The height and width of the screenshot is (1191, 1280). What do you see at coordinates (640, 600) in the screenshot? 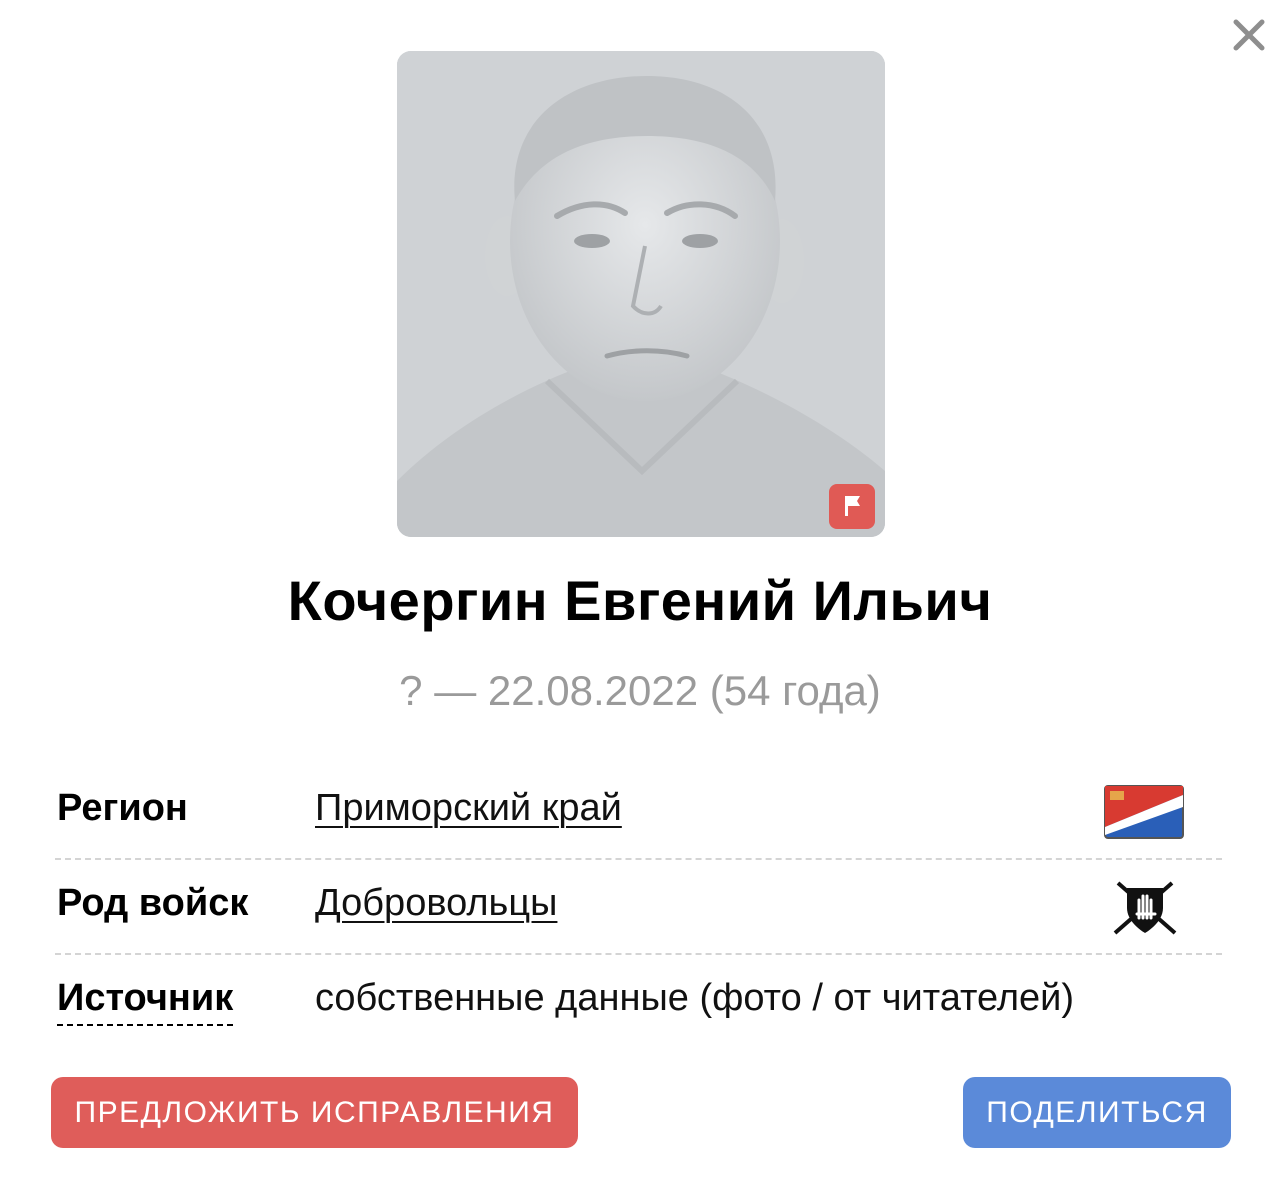
I see `person-name: Кочергин Евгений Ильич` at bounding box center [640, 600].